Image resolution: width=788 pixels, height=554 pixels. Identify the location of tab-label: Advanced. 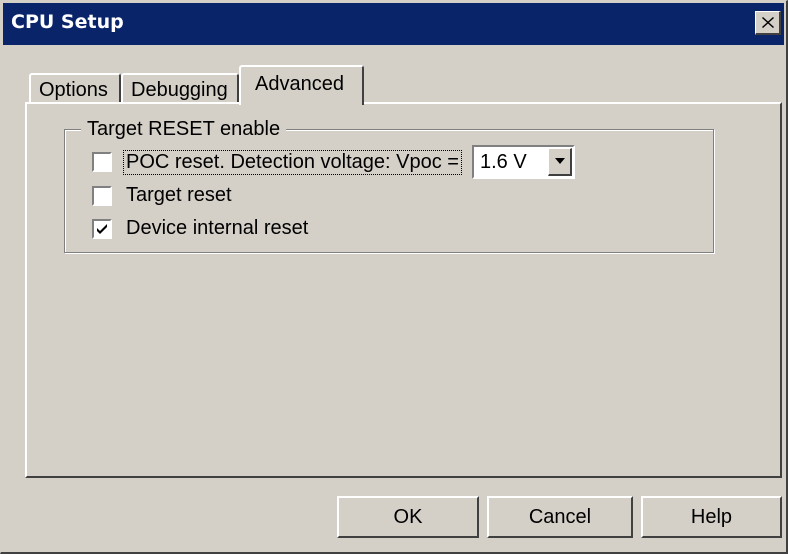
(299, 84).